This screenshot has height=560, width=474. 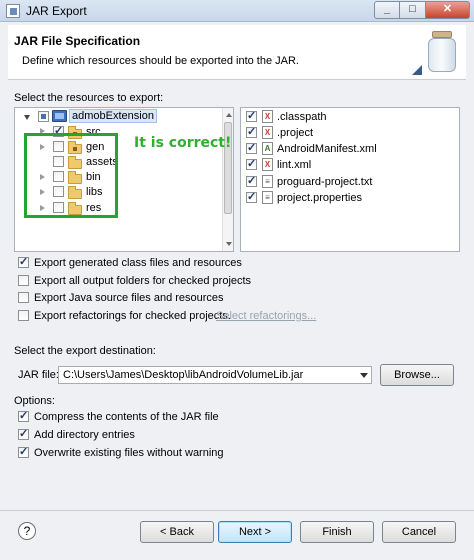 I want to click on file-item: proguard-project.txt, so click(x=324, y=182).